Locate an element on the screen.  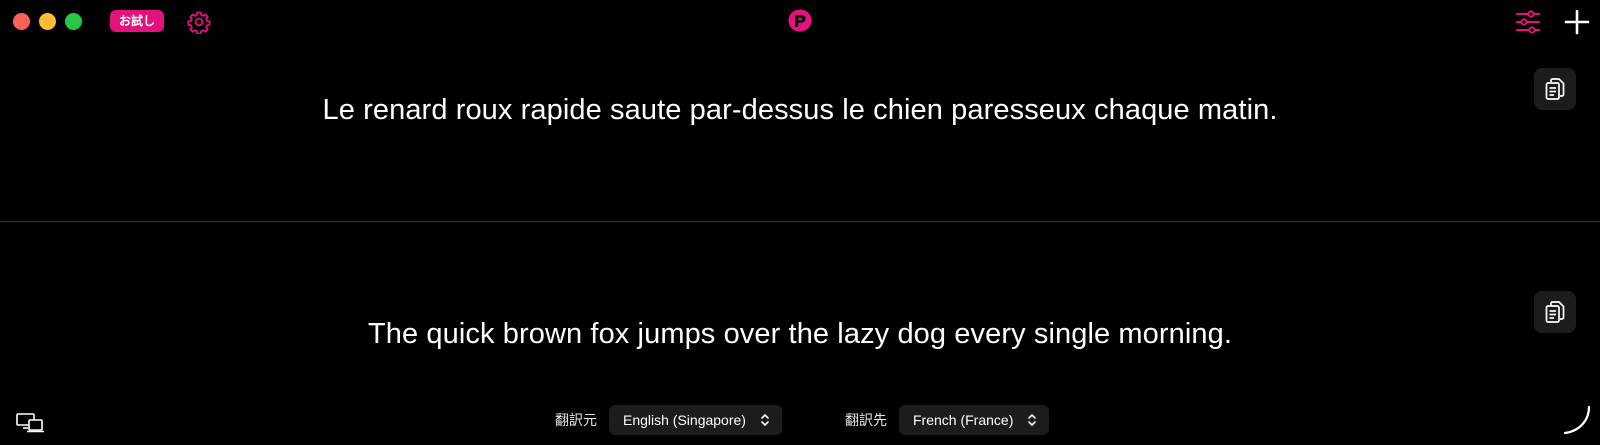
pane-divider is located at coordinates (800, 221).